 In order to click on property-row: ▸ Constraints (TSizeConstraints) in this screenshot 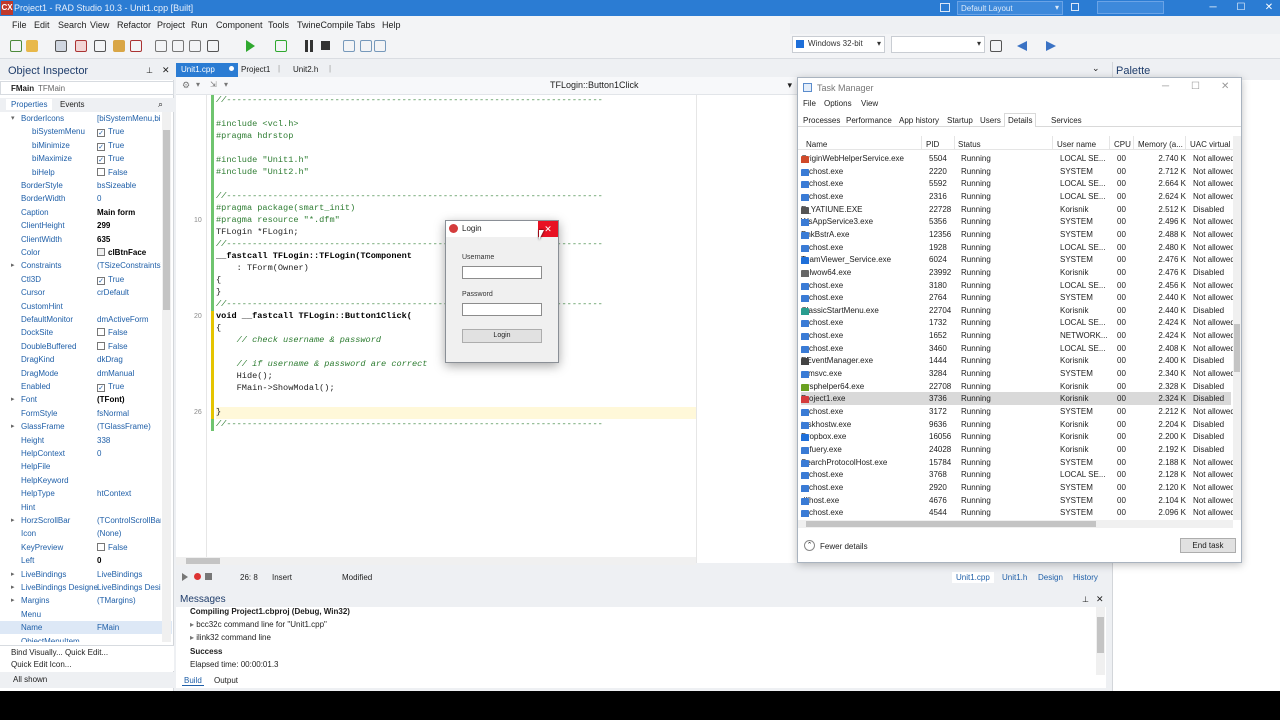, I will do `click(86, 265)`.